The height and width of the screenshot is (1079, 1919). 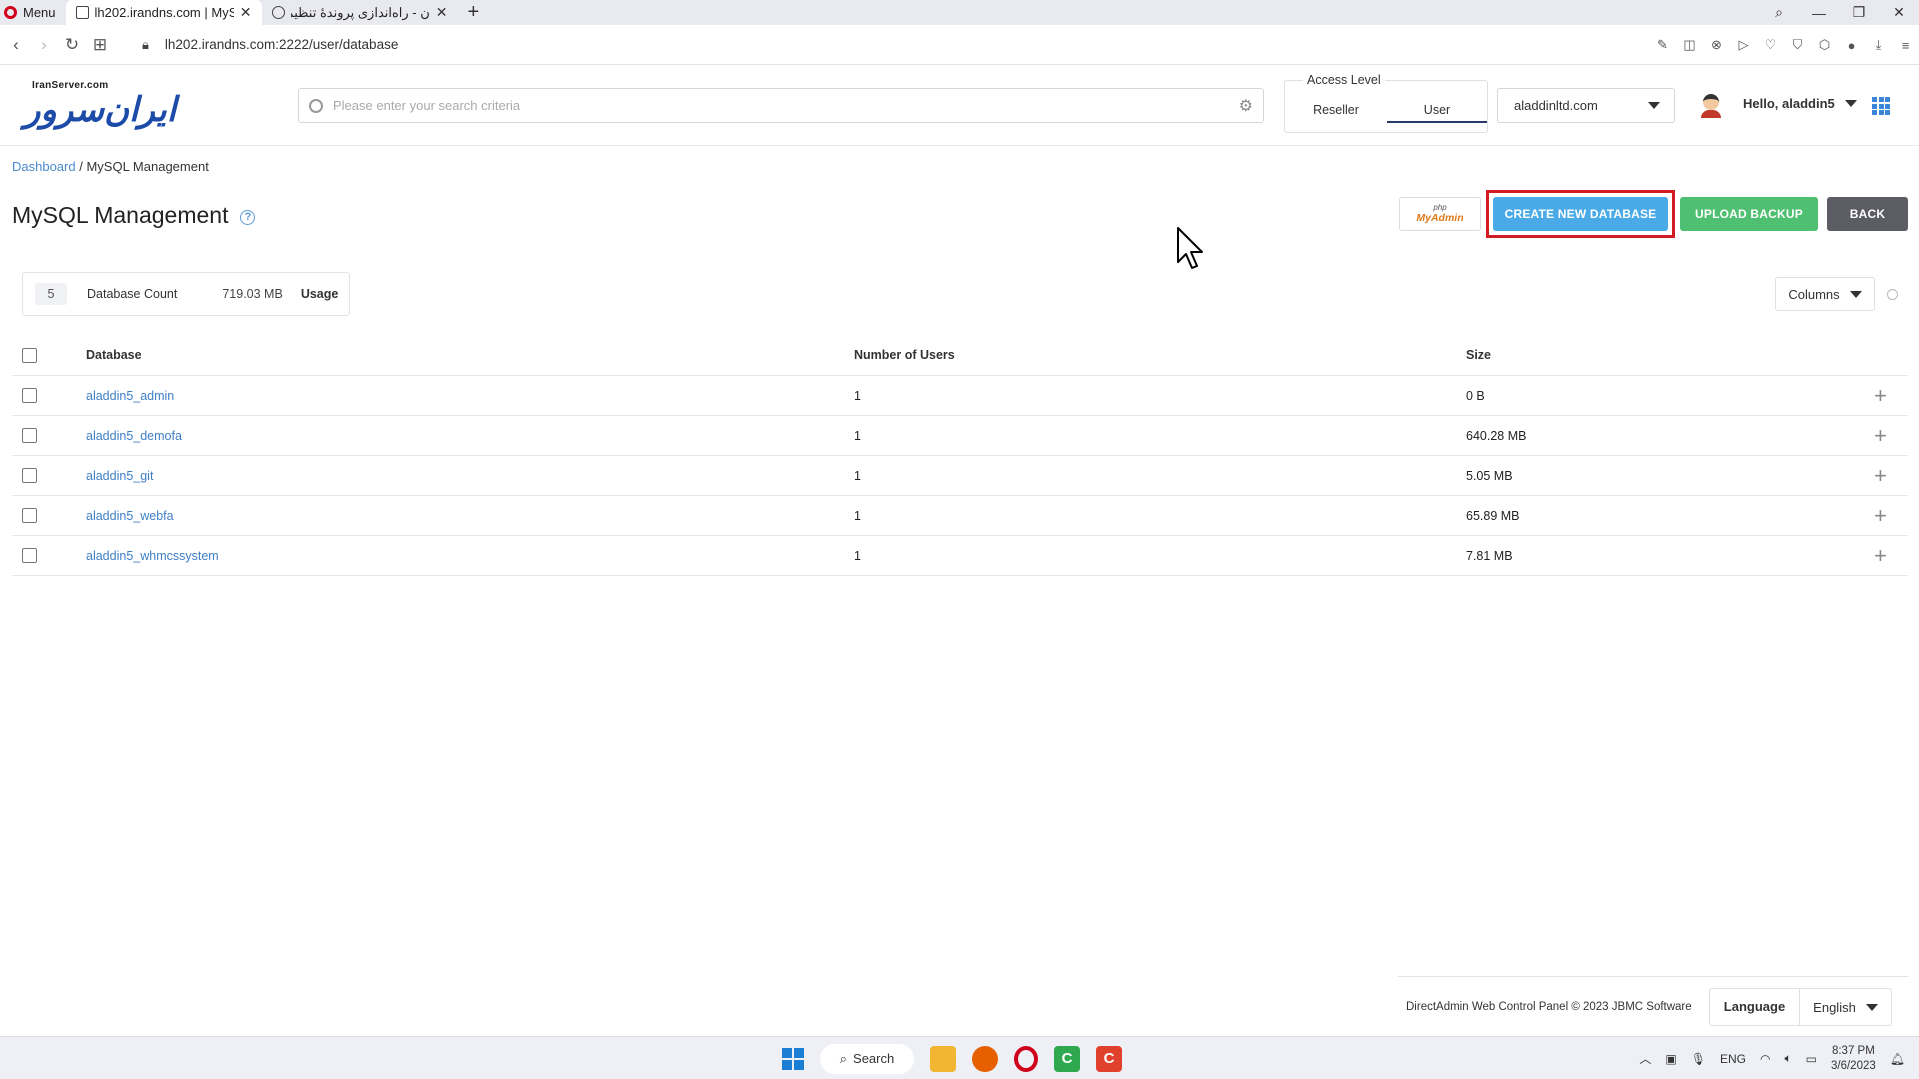 What do you see at coordinates (1496, 435) in the screenshot?
I see `database-size: 640.28 MB` at bounding box center [1496, 435].